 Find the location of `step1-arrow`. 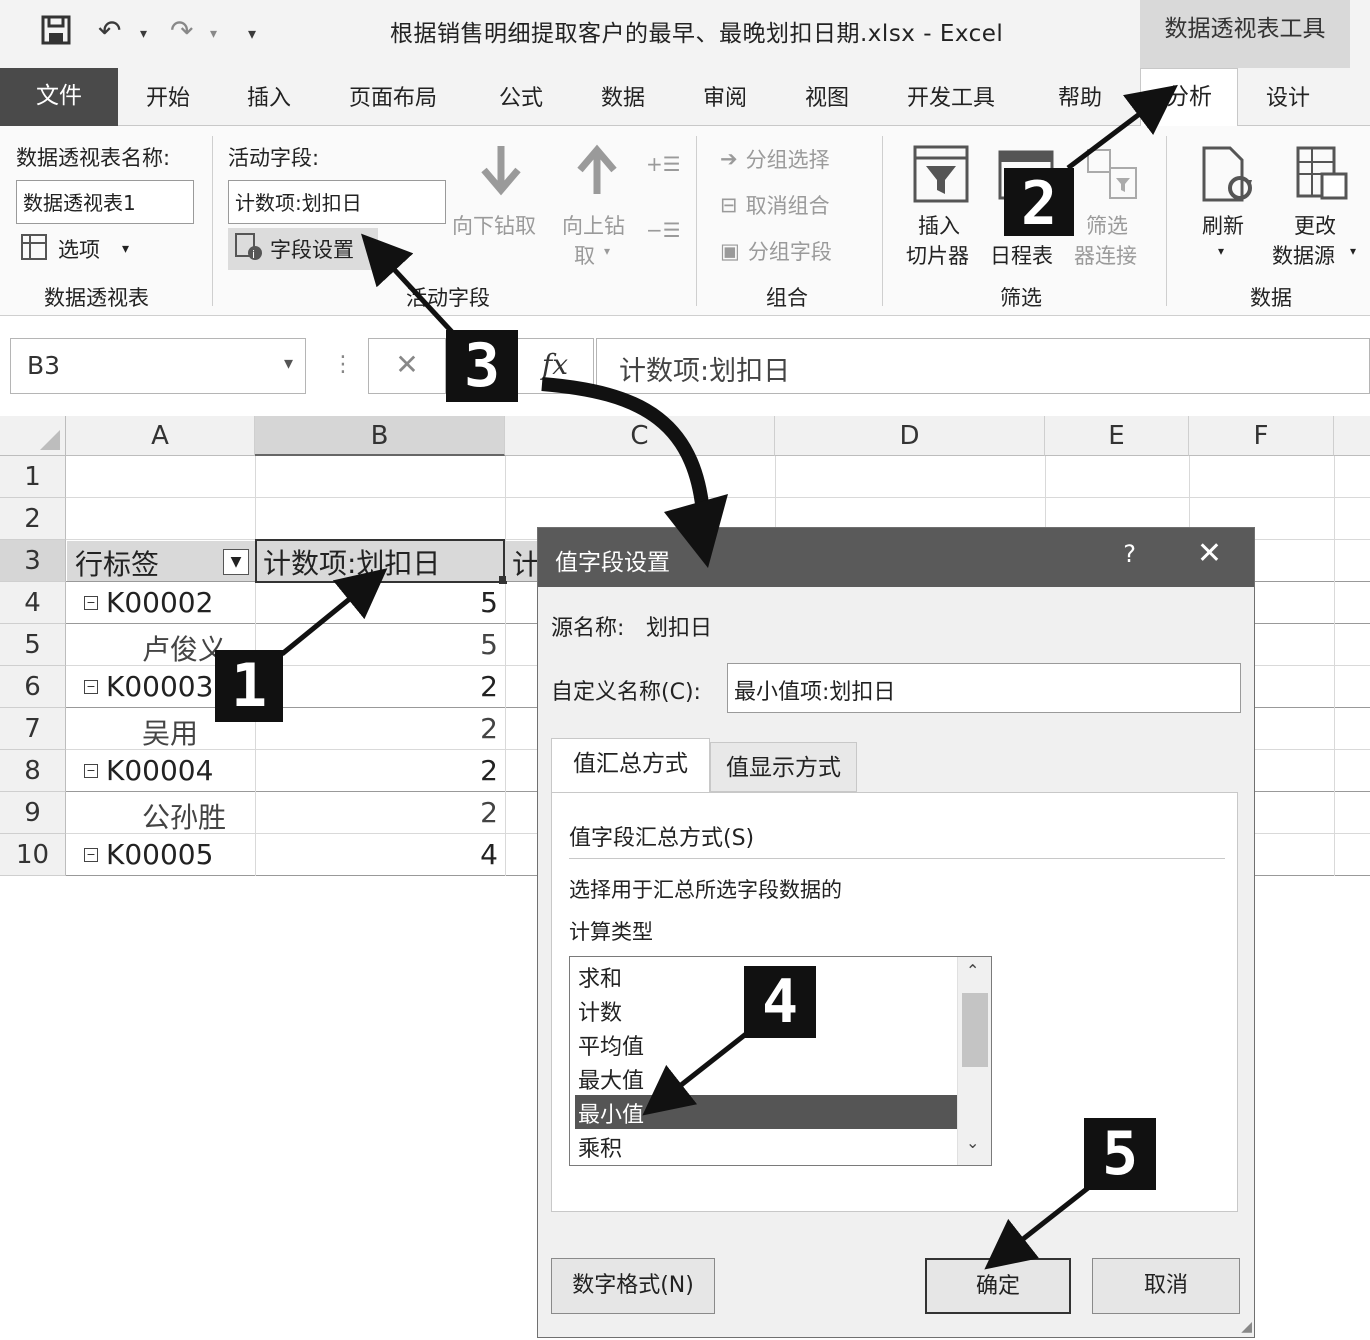

step1-arrow is located at coordinates (334, 612).